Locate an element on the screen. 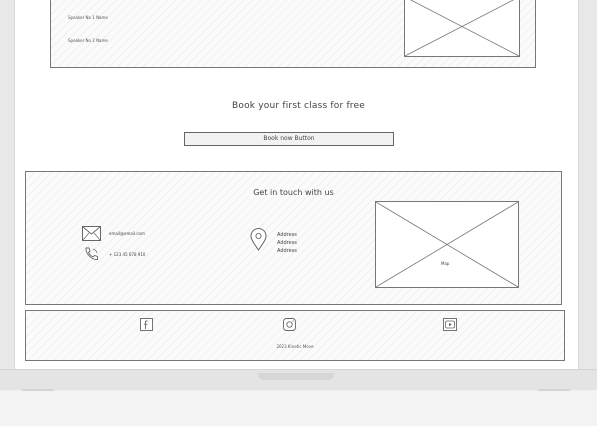 Image resolution: width=597 pixels, height=426 pixels. speaker-name-2: Speaker No 2 Name is located at coordinates (88, 40).